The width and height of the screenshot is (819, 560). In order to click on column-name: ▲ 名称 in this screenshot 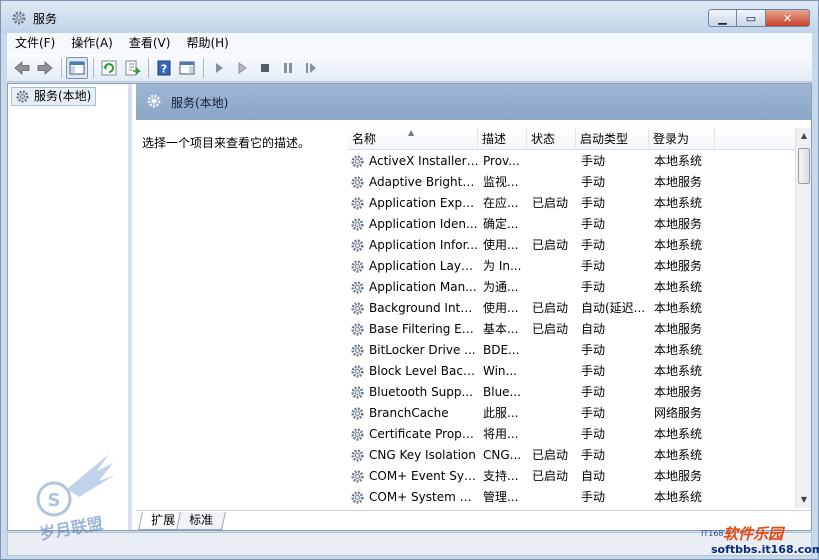, I will do `click(413, 139)`.